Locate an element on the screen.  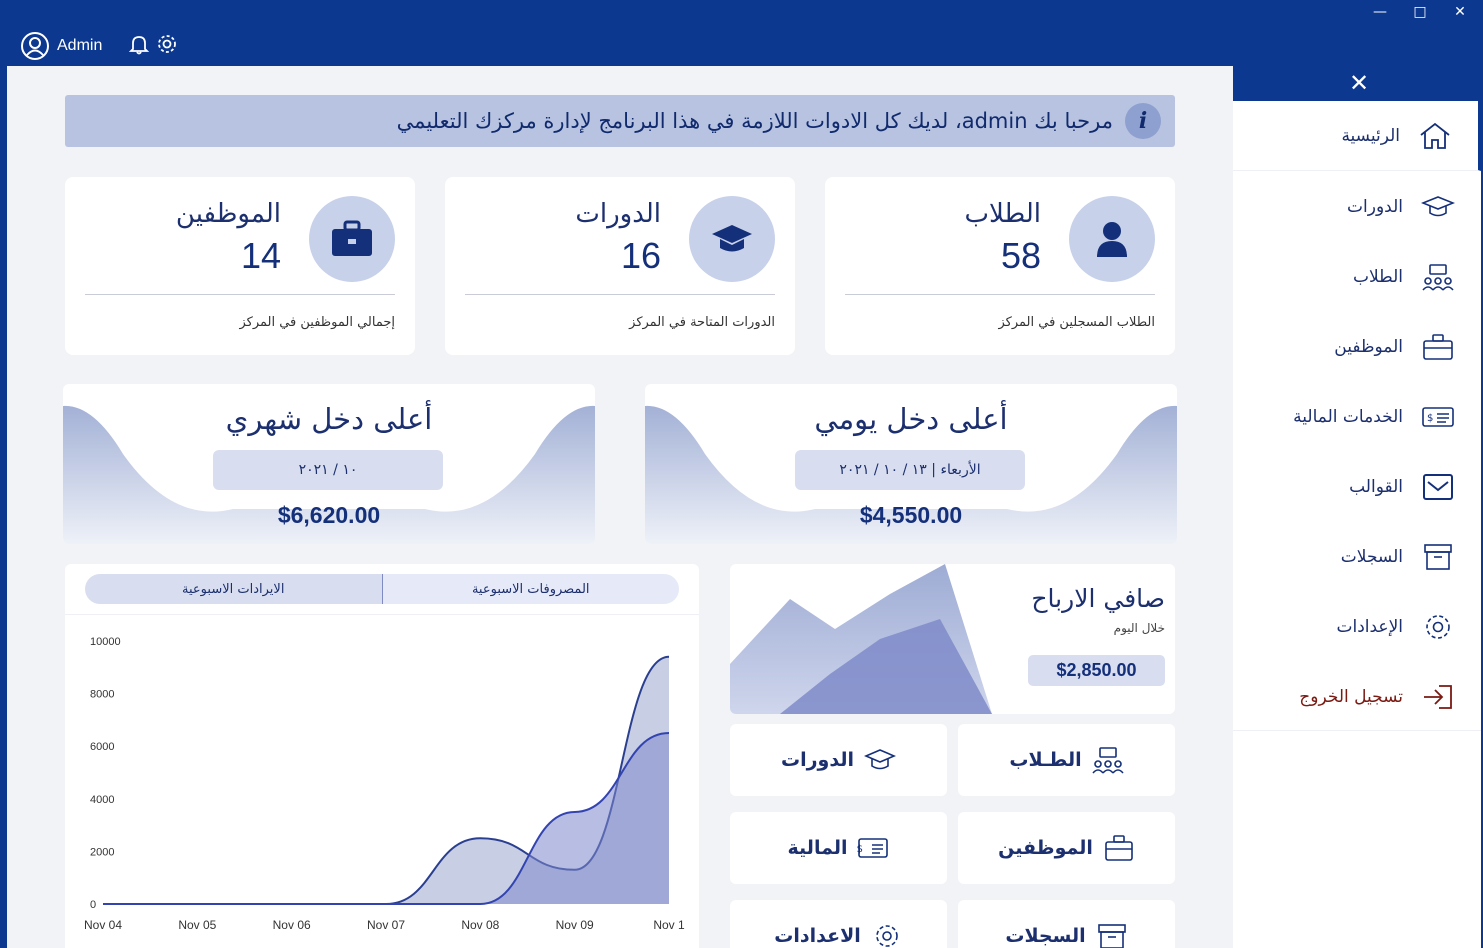
quick-link-label: المالية is located at coordinates (817, 848).